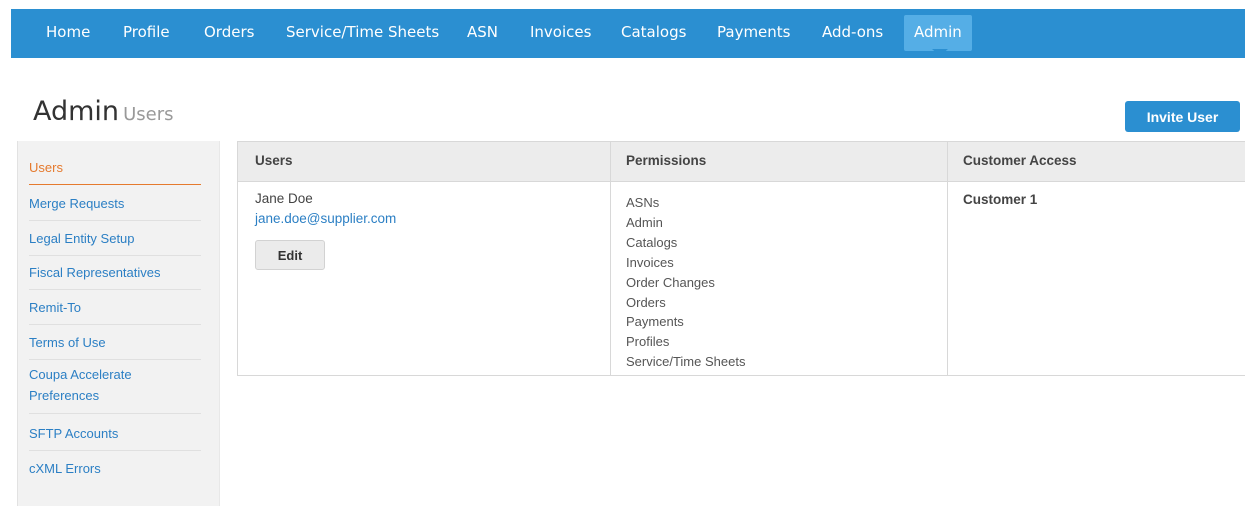  Describe the element at coordinates (648, 342) in the screenshot. I see `permission-item: Profiles` at that location.